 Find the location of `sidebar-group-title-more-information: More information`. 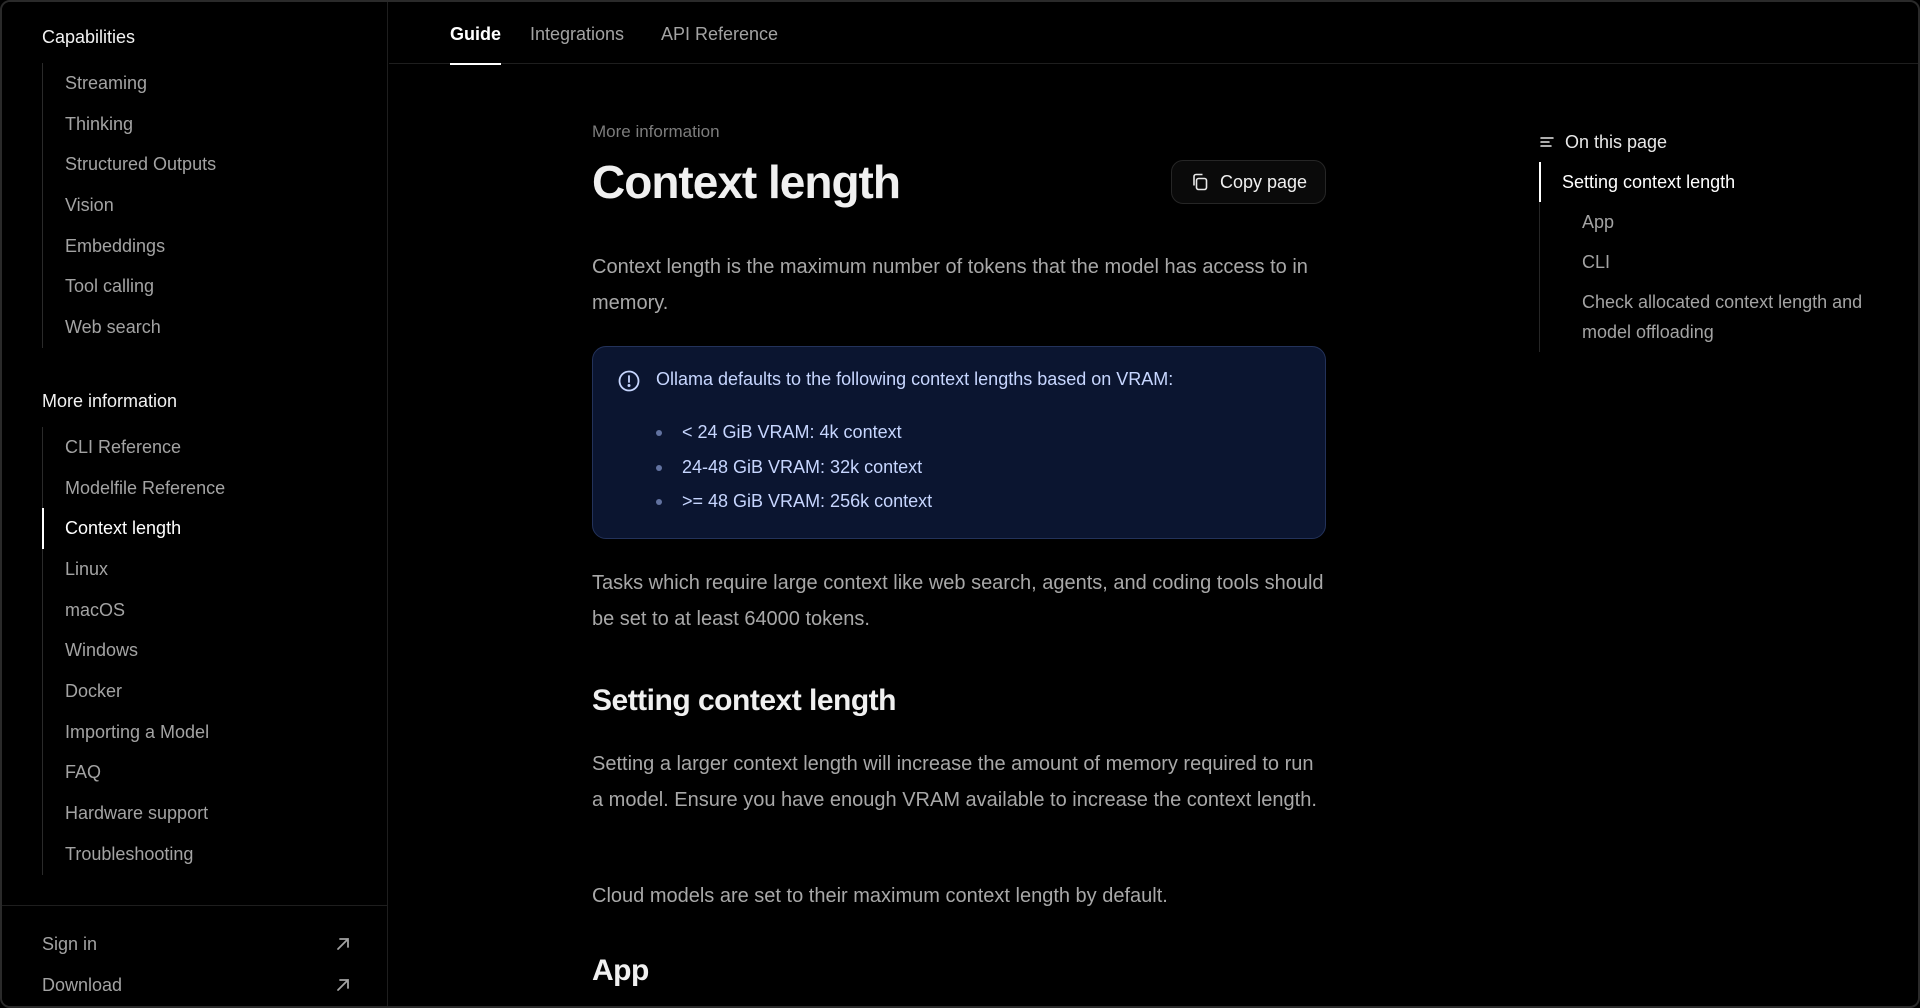

sidebar-group-title-more-information: More information is located at coordinates (110, 401).